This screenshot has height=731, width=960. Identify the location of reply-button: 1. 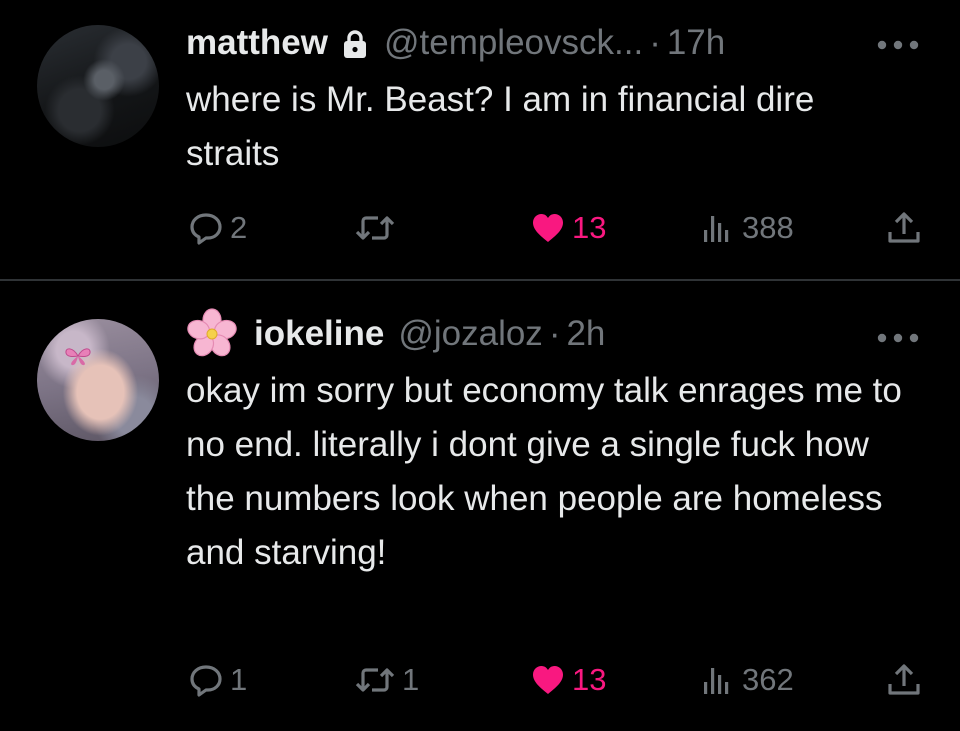
(216, 680).